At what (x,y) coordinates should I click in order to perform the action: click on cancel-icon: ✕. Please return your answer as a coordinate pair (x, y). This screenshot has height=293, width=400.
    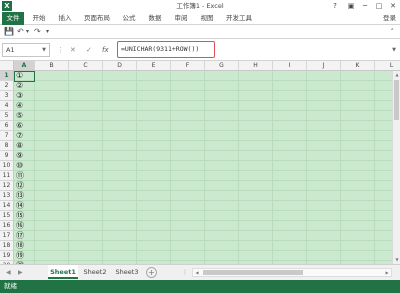
    Looking at the image, I should click on (73, 50).